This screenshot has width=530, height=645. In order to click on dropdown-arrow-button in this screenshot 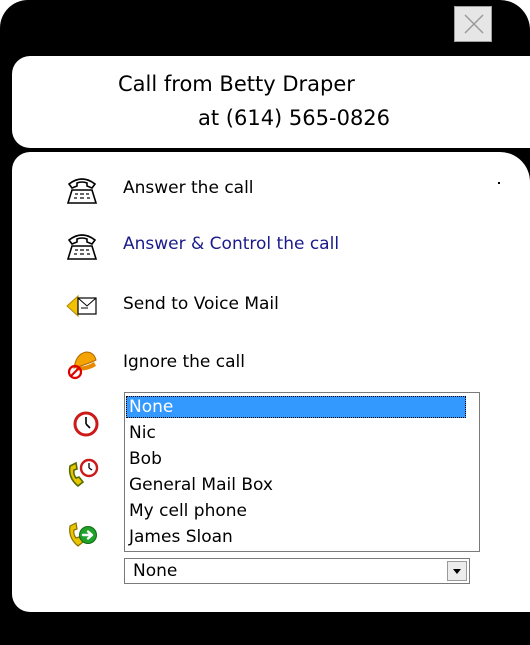, I will do `click(457, 571)`.